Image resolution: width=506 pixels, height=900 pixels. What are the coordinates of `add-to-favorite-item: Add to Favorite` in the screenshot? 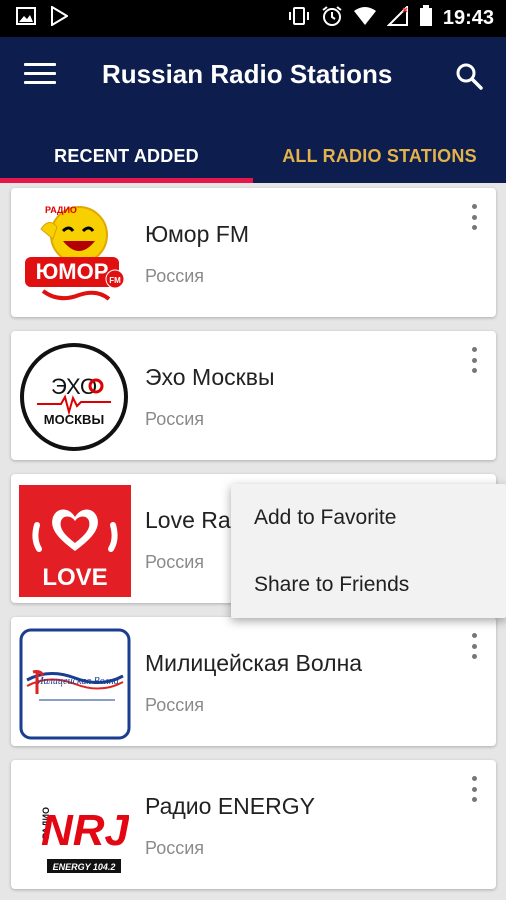 It's located at (368, 517).